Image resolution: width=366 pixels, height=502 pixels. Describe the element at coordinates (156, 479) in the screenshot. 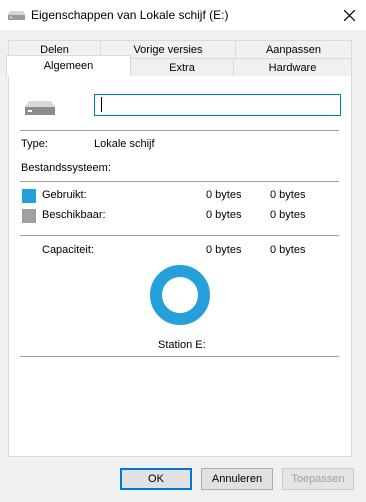

I see `ok-button: OK` at that location.